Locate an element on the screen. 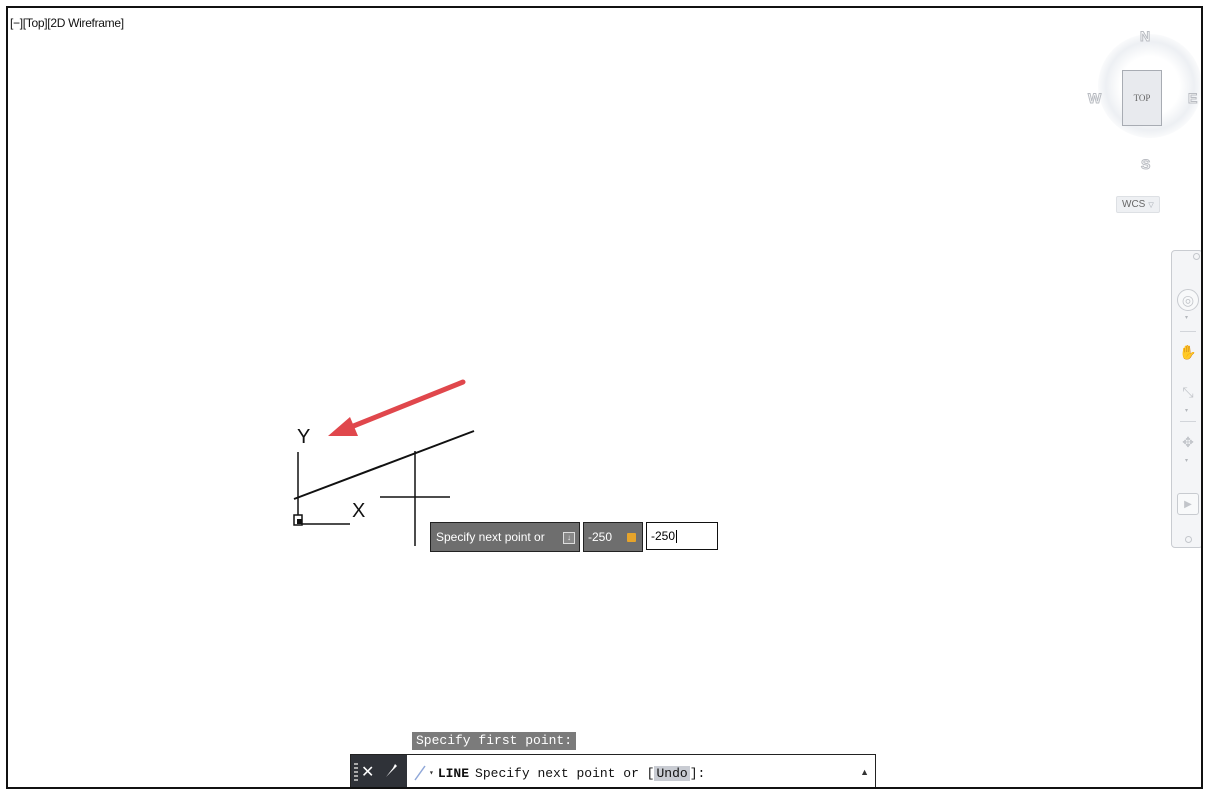 This screenshot has height=796, width=1211. zoom-icon: ⤡ is located at coordinates (1188, 392).